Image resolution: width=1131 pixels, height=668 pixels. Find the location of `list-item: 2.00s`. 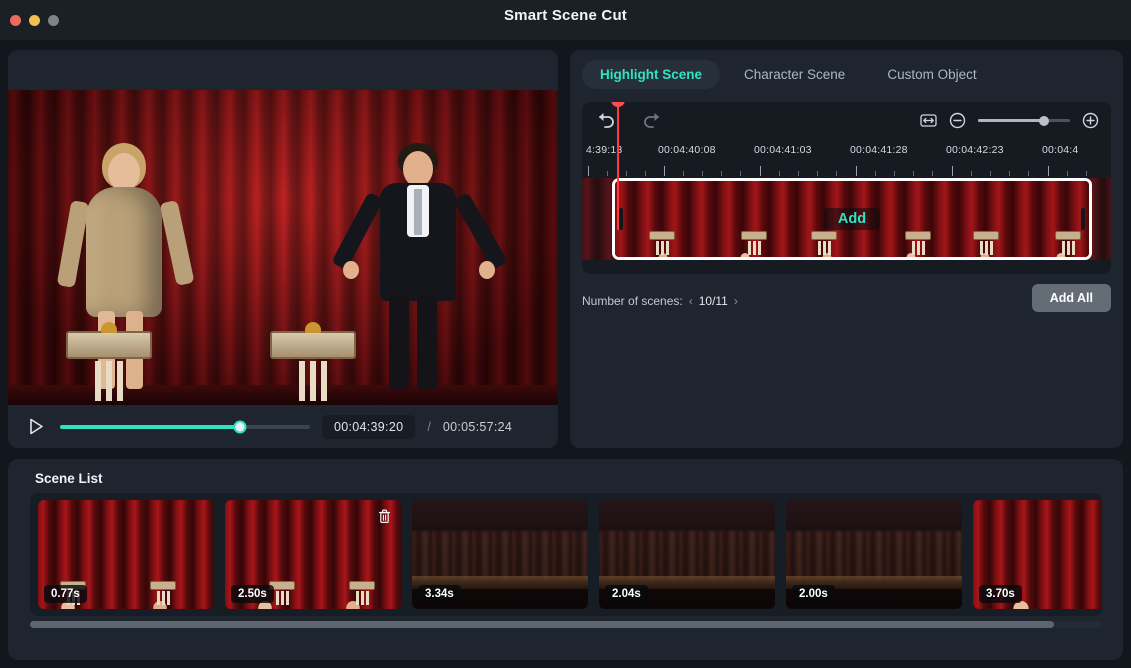

list-item: 2.00s is located at coordinates (874, 554).